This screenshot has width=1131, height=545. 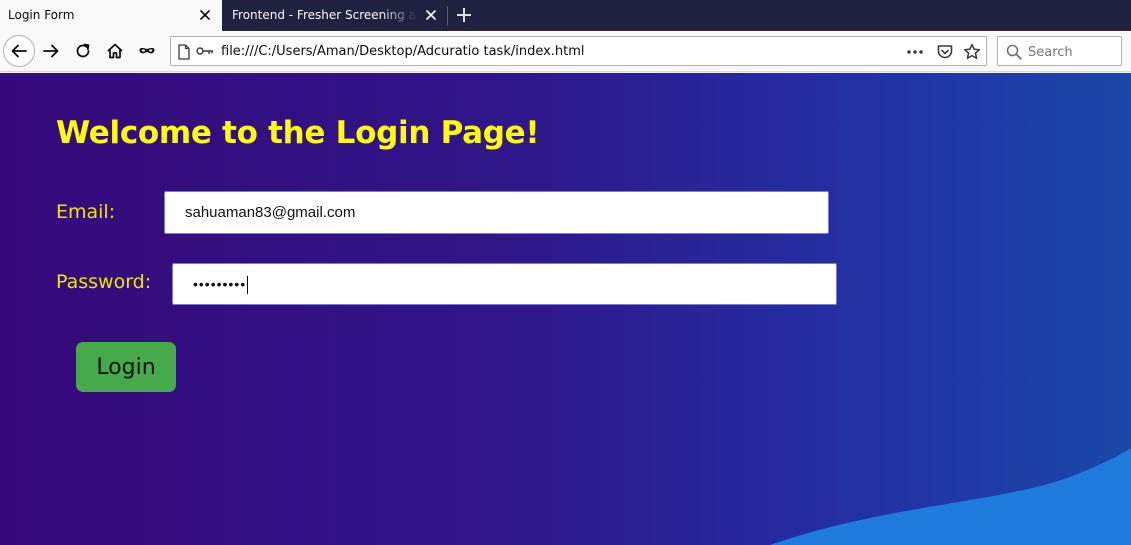 What do you see at coordinates (104, 282) in the screenshot?
I see `password-label: Password:` at bounding box center [104, 282].